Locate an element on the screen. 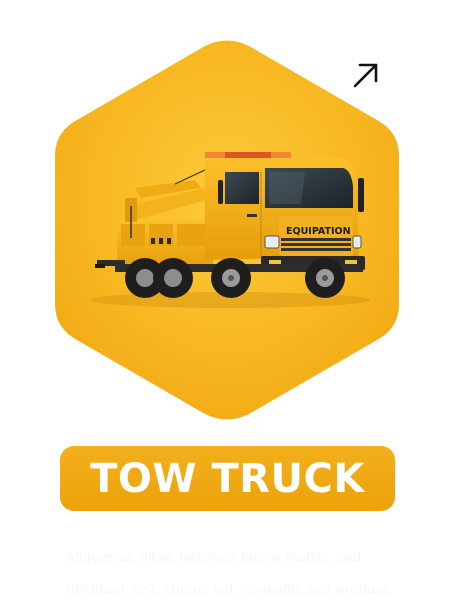  arrow-up-right-icon is located at coordinates (365, 75).